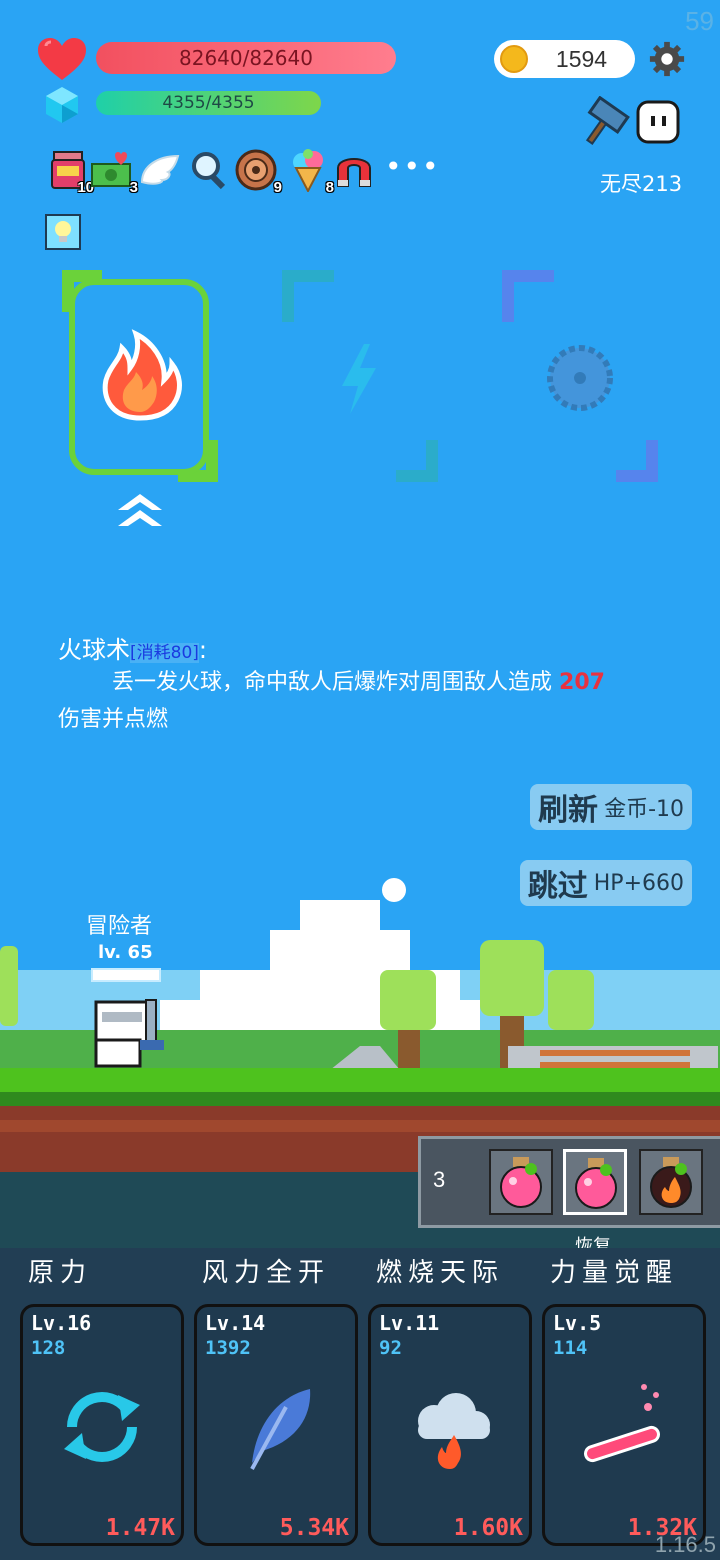 The height and width of the screenshot is (1560, 720). I want to click on ability-slot-power: 力量觉醒 Lv.5 114 1.32K, so click(627, 1399).